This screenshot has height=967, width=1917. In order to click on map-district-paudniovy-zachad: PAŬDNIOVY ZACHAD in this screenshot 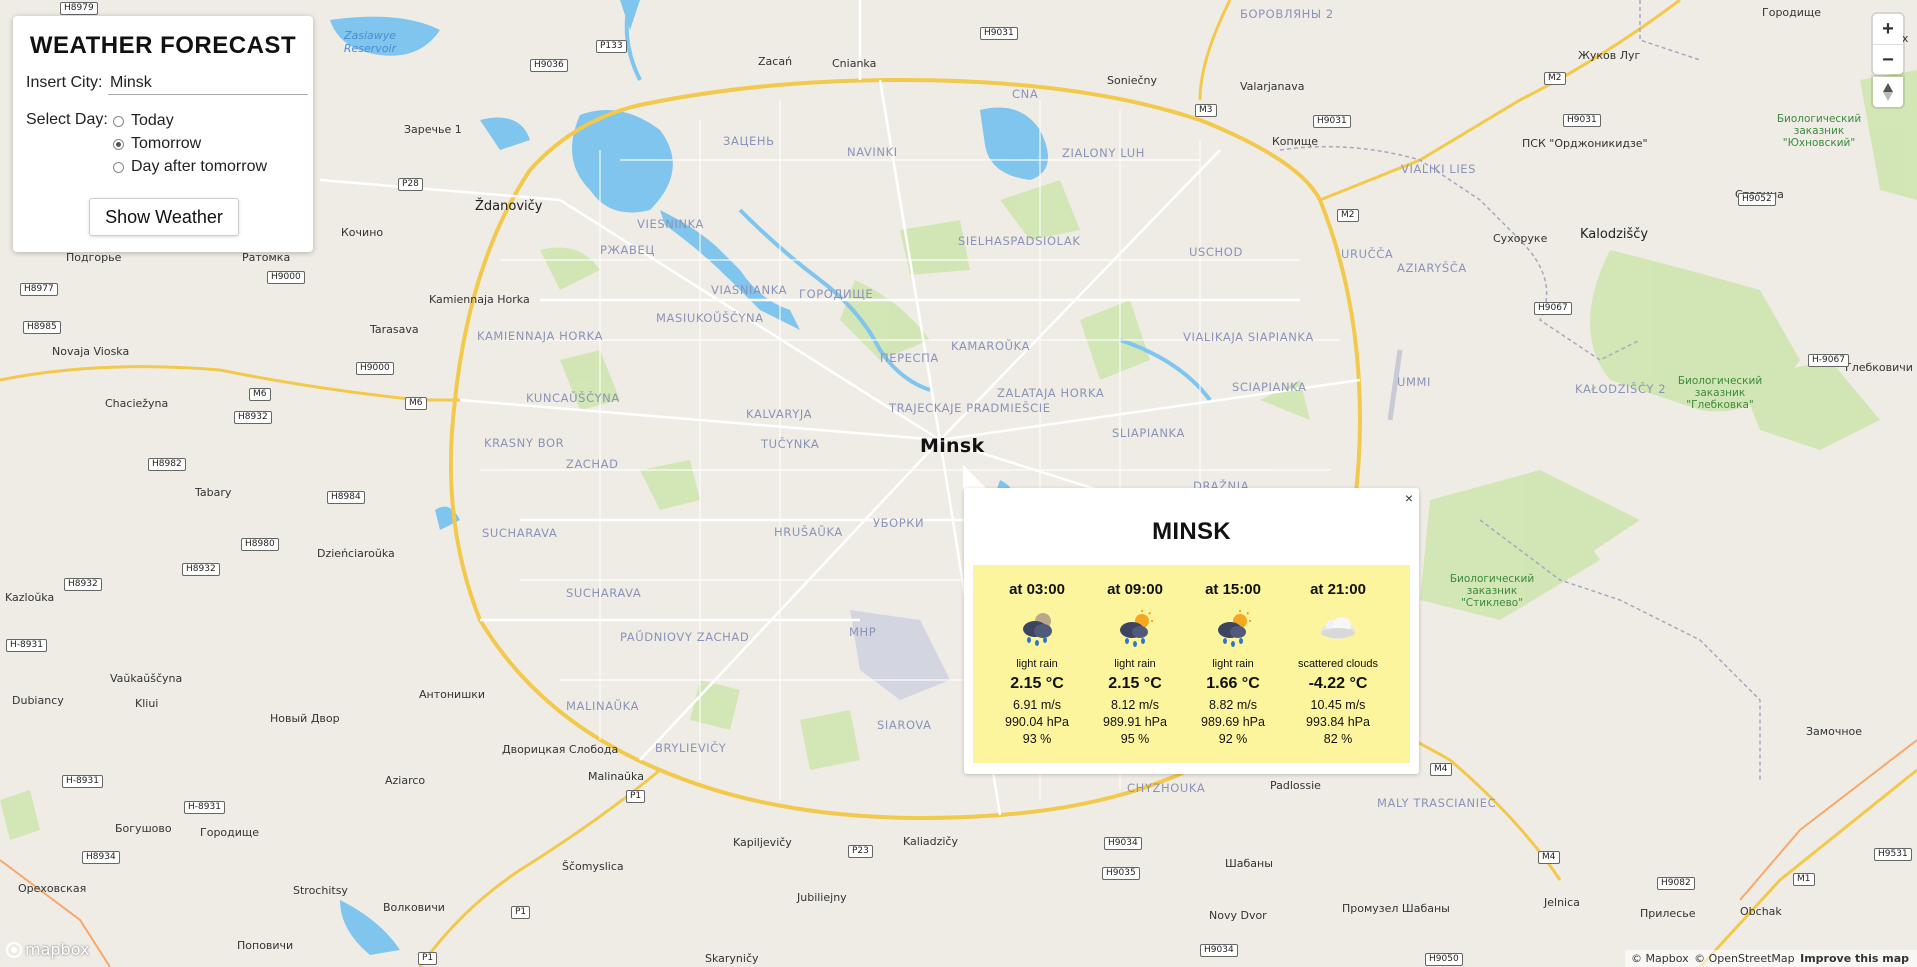, I will do `click(685, 637)`.